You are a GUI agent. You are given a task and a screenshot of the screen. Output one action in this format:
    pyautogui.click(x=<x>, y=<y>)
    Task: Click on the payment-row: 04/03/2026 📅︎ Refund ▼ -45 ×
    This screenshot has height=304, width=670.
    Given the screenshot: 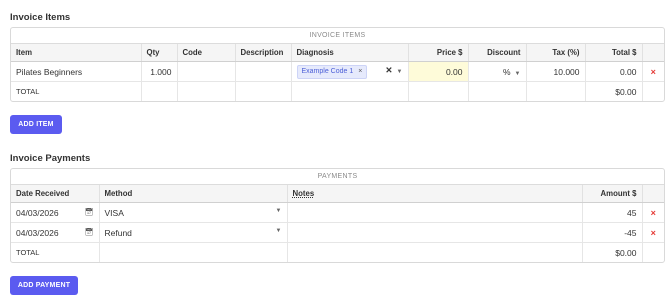 What is the action you would take?
    pyautogui.click(x=337, y=232)
    